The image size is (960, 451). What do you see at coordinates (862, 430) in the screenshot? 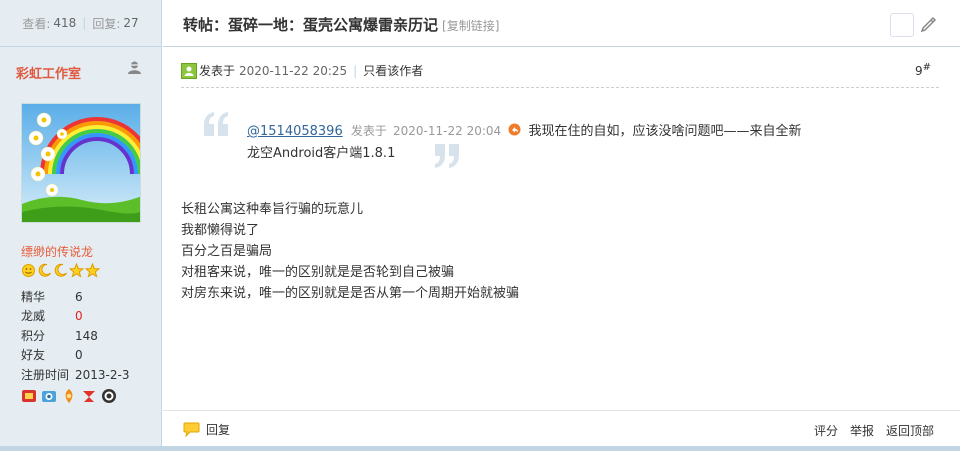
I see `report-button: 举报` at bounding box center [862, 430].